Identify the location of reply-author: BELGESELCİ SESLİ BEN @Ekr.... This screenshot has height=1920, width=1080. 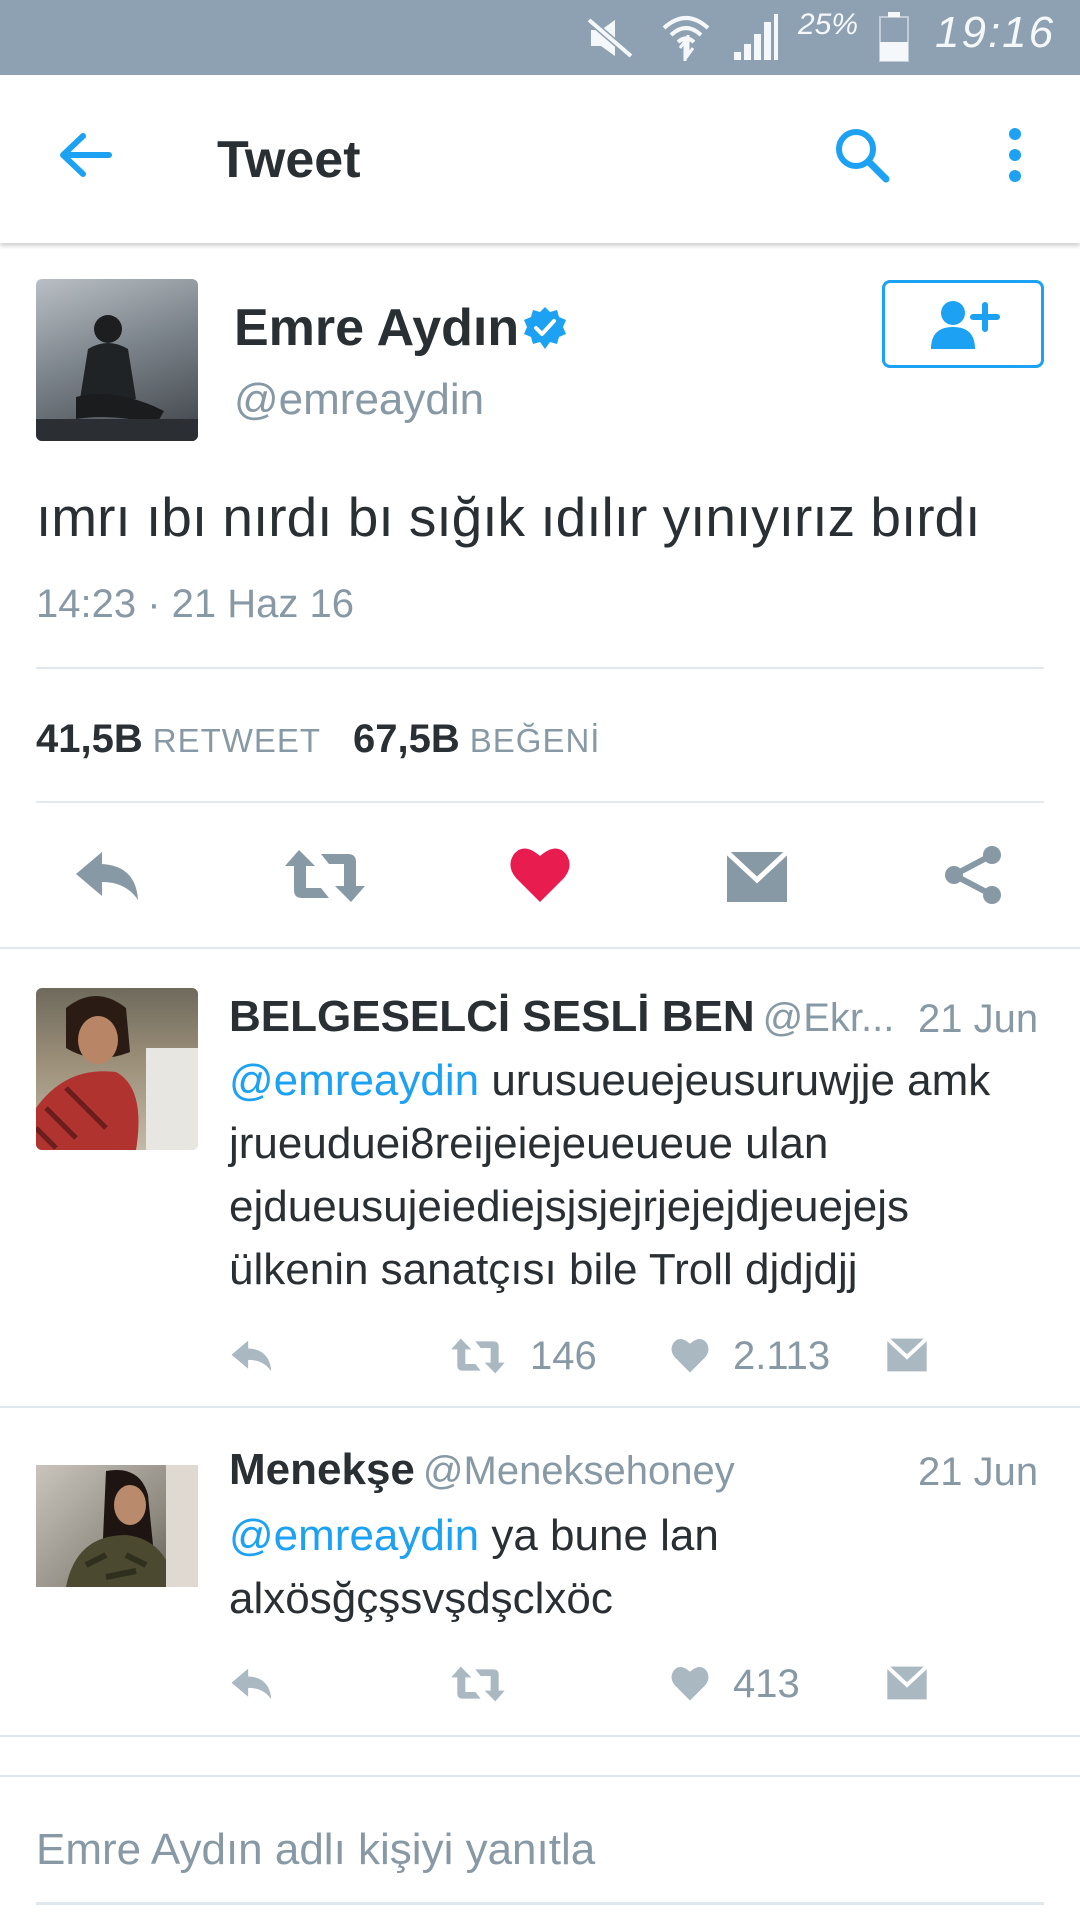
(561, 1017).